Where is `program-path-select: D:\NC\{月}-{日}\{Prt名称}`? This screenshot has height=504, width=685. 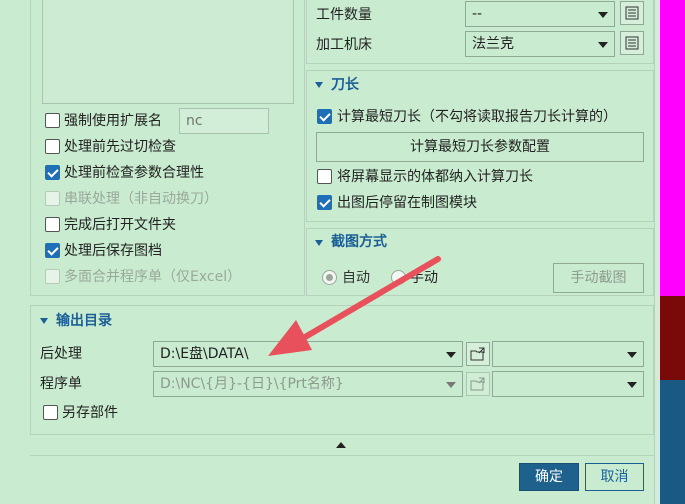 program-path-select: D:\NC\{月}-{日}\{Prt名称} is located at coordinates (308, 384).